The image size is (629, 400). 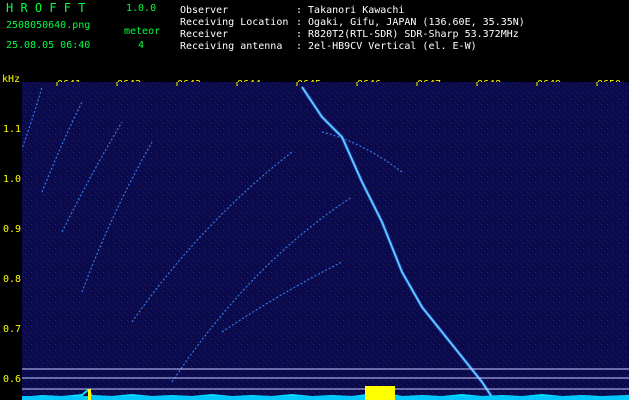 I want to click on small-marker, so click(x=89, y=394).